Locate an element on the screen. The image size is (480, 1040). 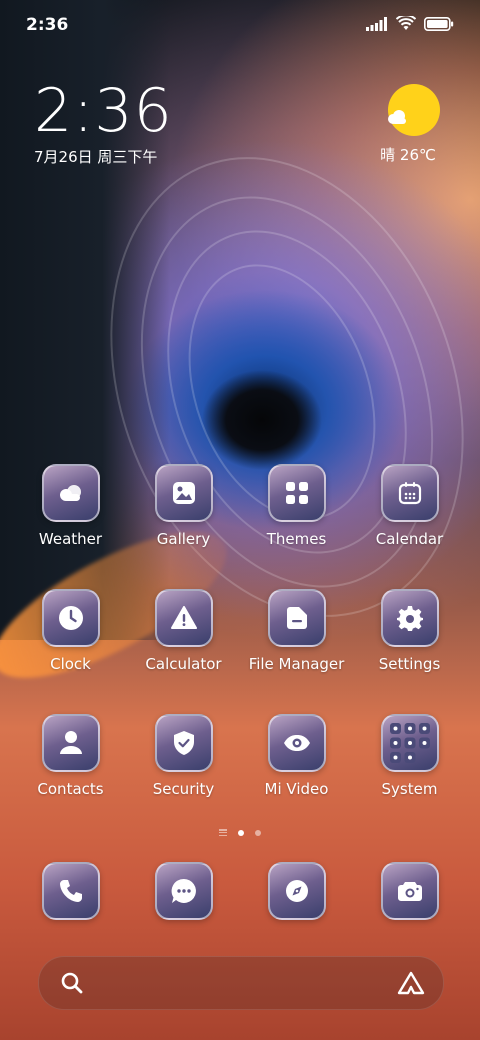
calendar-icon is located at coordinates (409, 493).